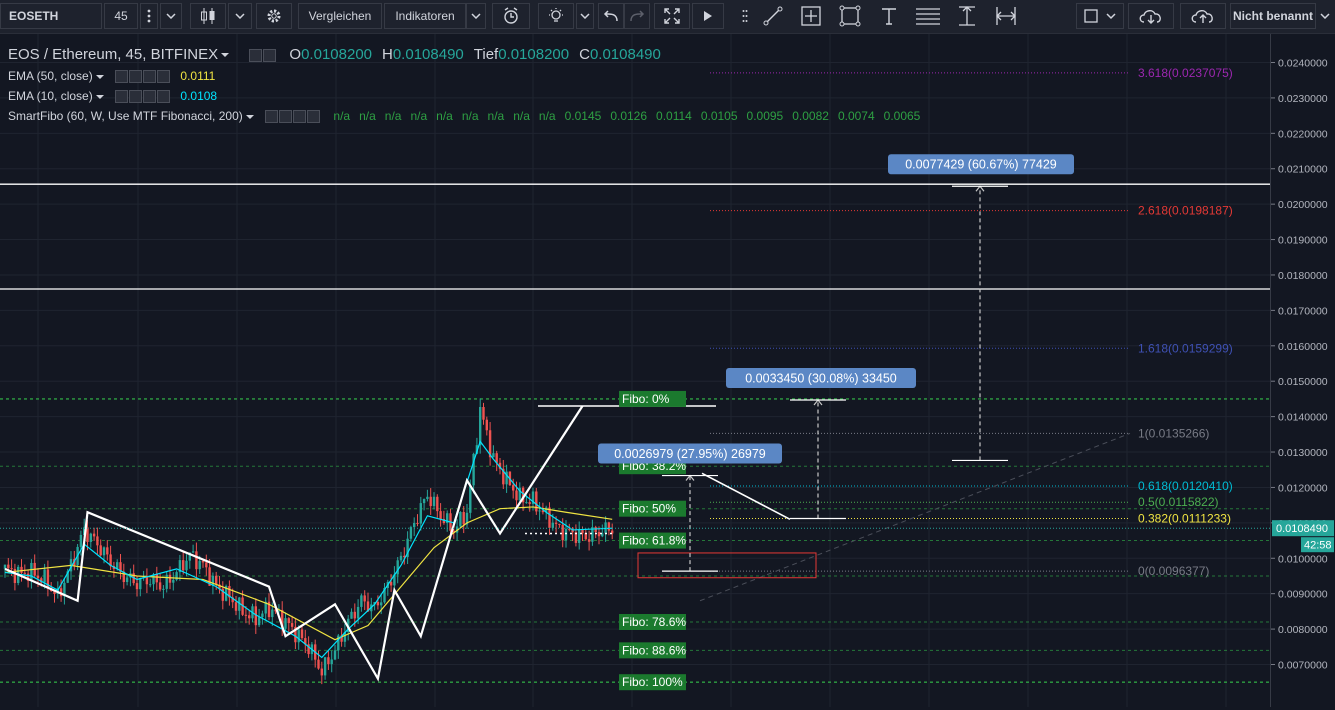 This screenshot has height=710, width=1335. I want to click on fib-tool-icon, so click(928, 16).